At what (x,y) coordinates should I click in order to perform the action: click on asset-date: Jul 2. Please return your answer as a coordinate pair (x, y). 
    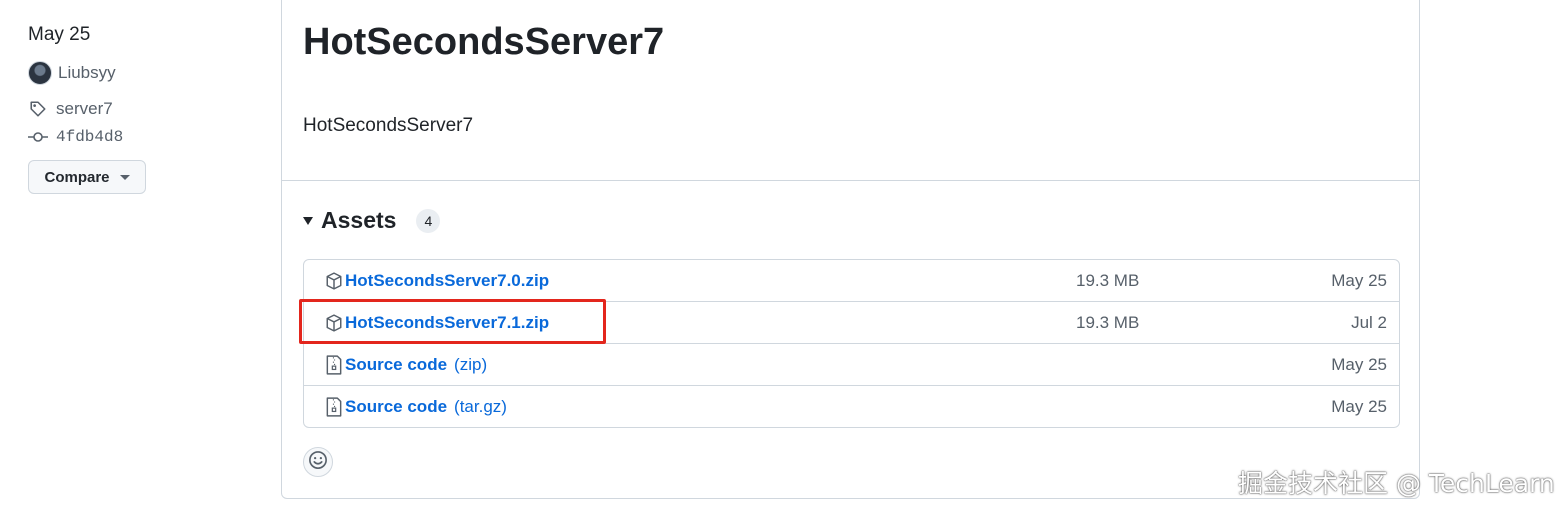
    Looking at the image, I should click on (1369, 322).